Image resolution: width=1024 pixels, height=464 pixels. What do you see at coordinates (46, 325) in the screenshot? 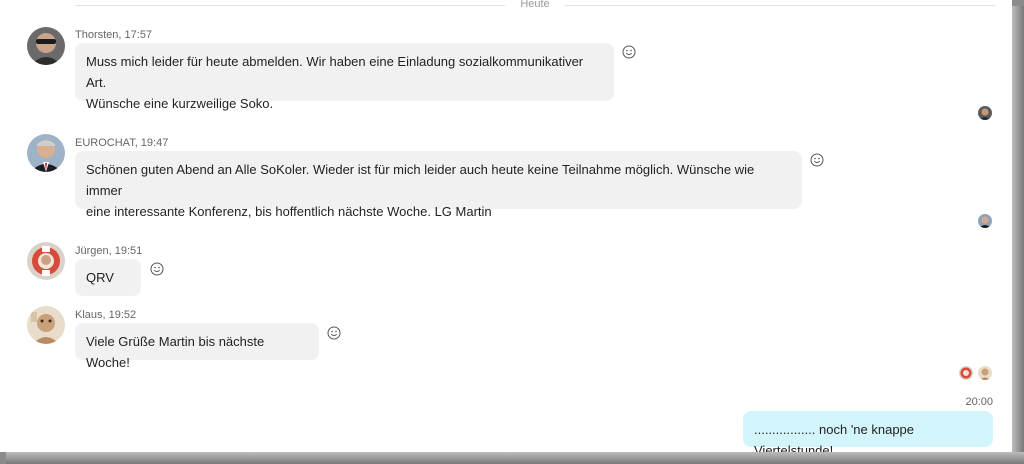
I see `avatar-klaus` at bounding box center [46, 325].